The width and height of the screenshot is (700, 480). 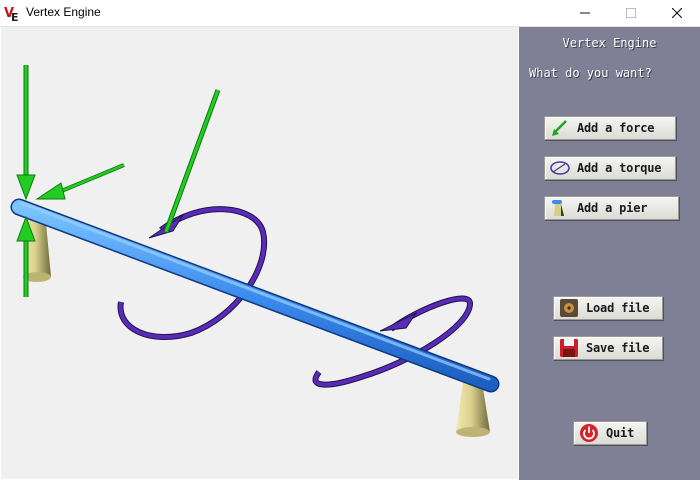 I want to click on disk-icon, so click(x=569, y=308).